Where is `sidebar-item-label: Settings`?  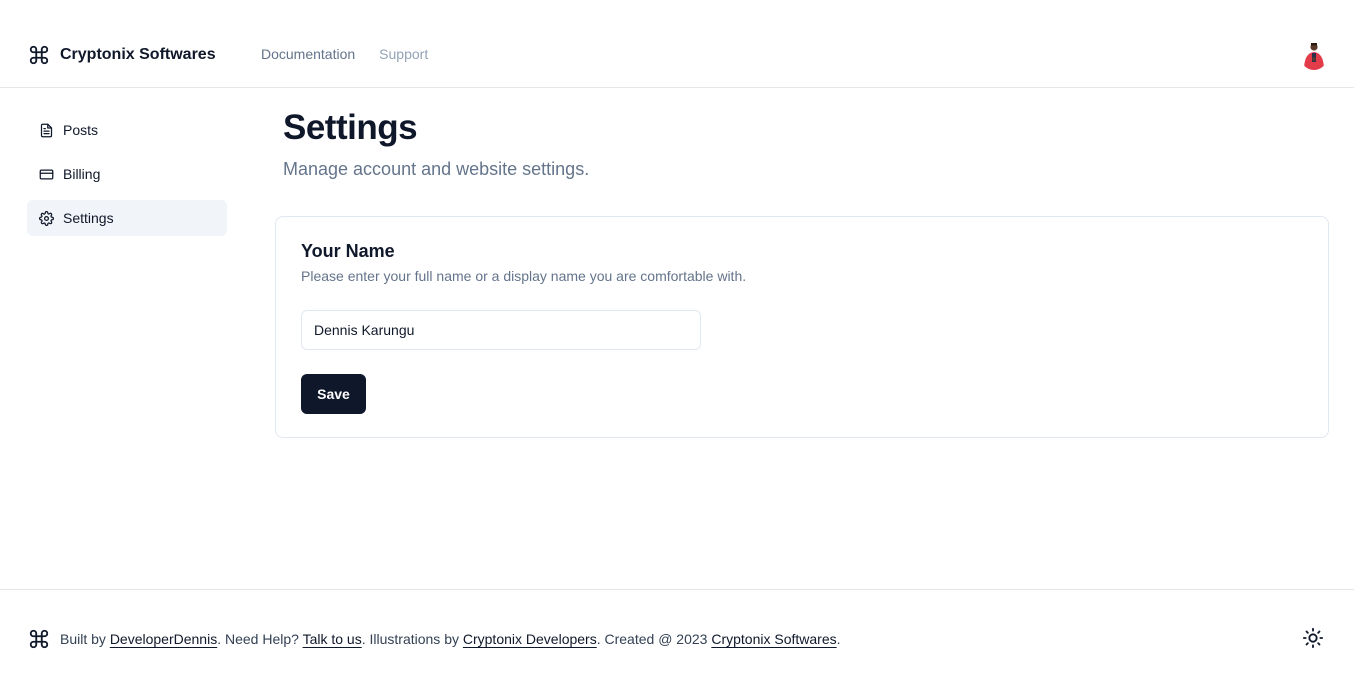
sidebar-item-label: Settings is located at coordinates (88, 218).